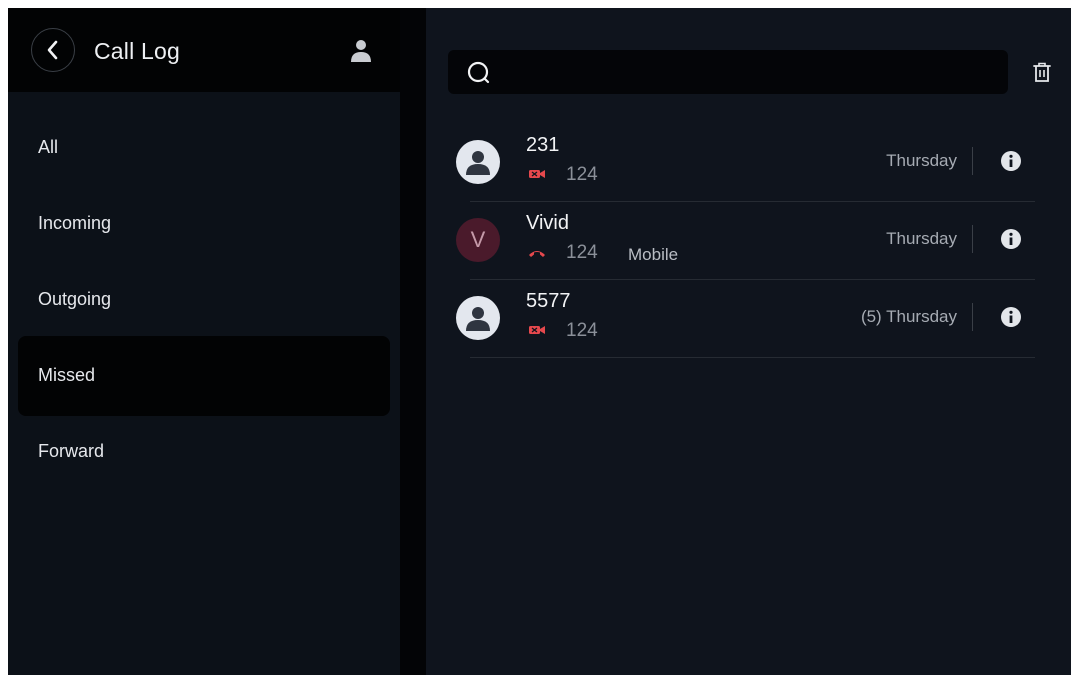 This screenshot has width=1075, height=675. What do you see at coordinates (543, 145) in the screenshot?
I see `contact-name: 231` at bounding box center [543, 145].